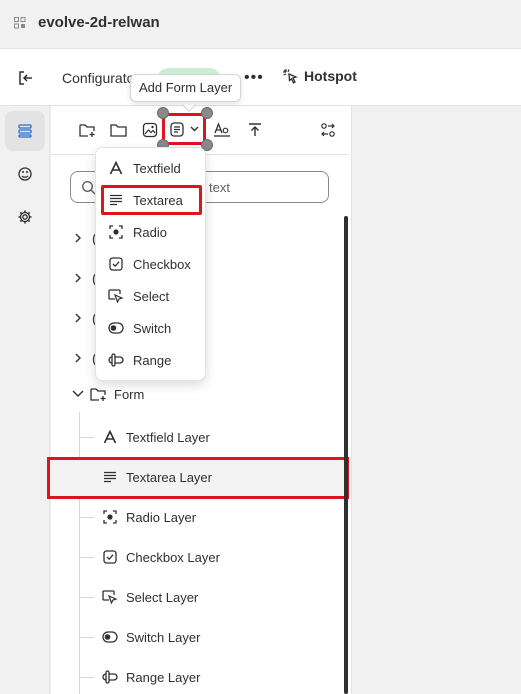 This screenshot has width=521, height=694. I want to click on tree-layer-checkbox: Checkbox Layer, so click(161, 557).